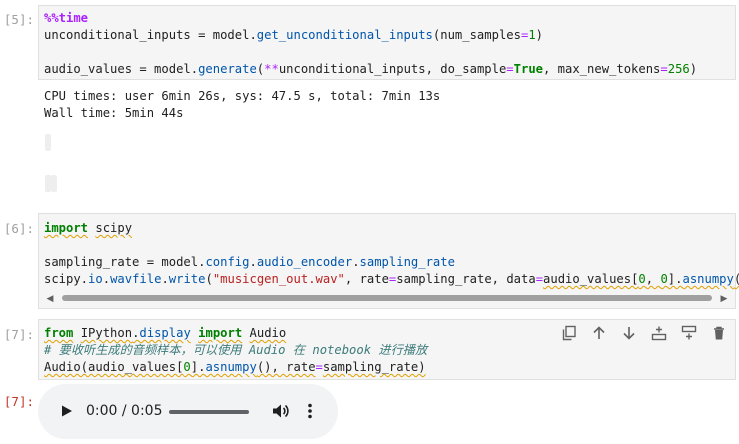 The image size is (739, 444). Describe the element at coordinates (209, 412) in the screenshot. I see `audio-progress-track` at that location.